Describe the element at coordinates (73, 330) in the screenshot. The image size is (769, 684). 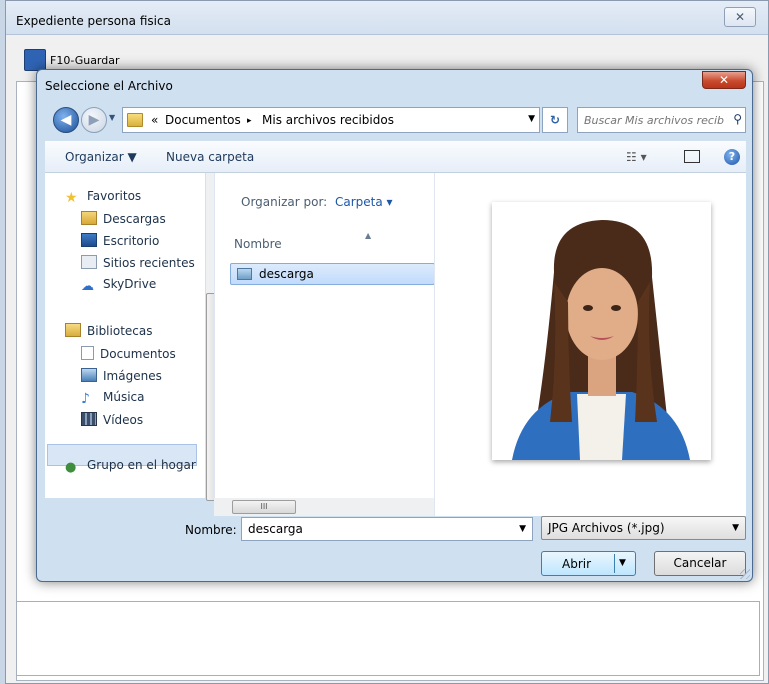
I see `libraries-icon` at that location.